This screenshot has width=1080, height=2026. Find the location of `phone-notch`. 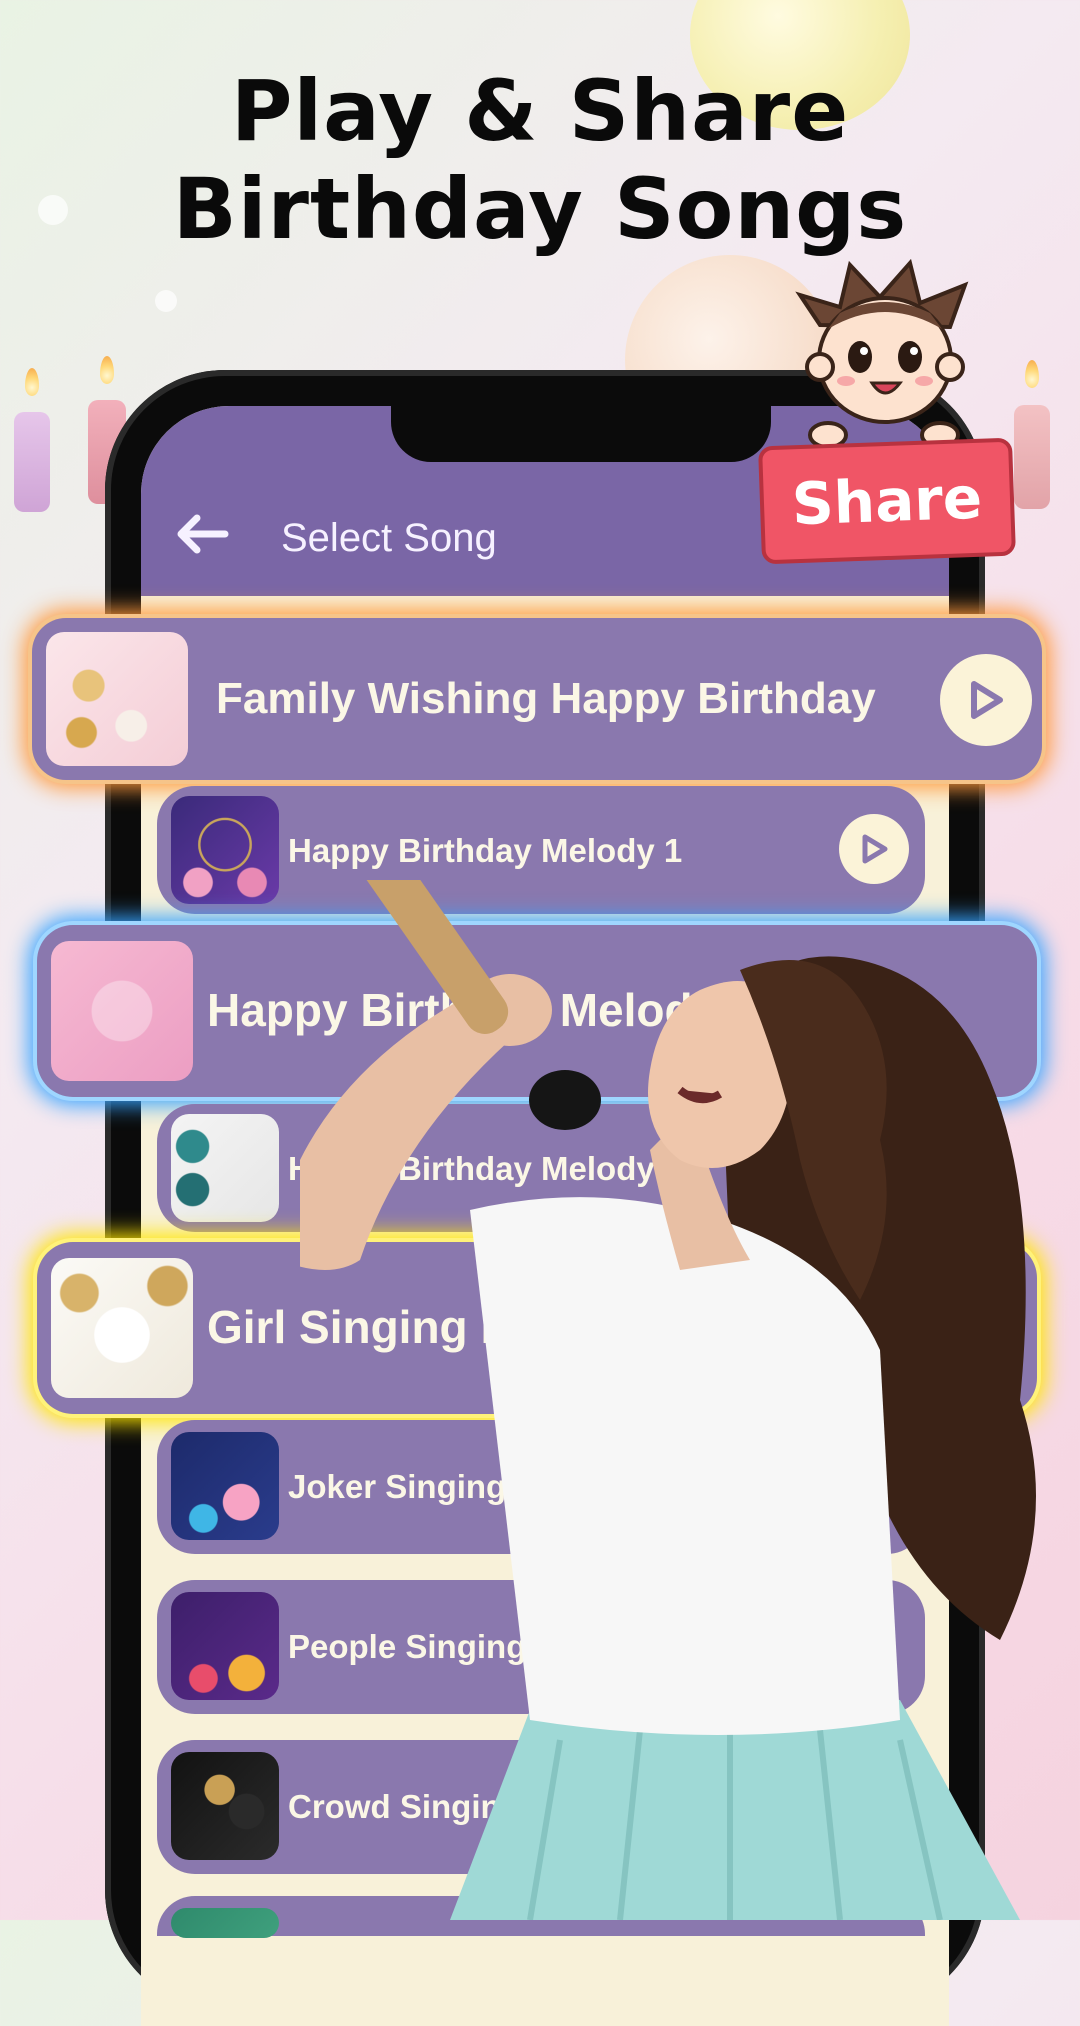

phone-notch is located at coordinates (581, 434).